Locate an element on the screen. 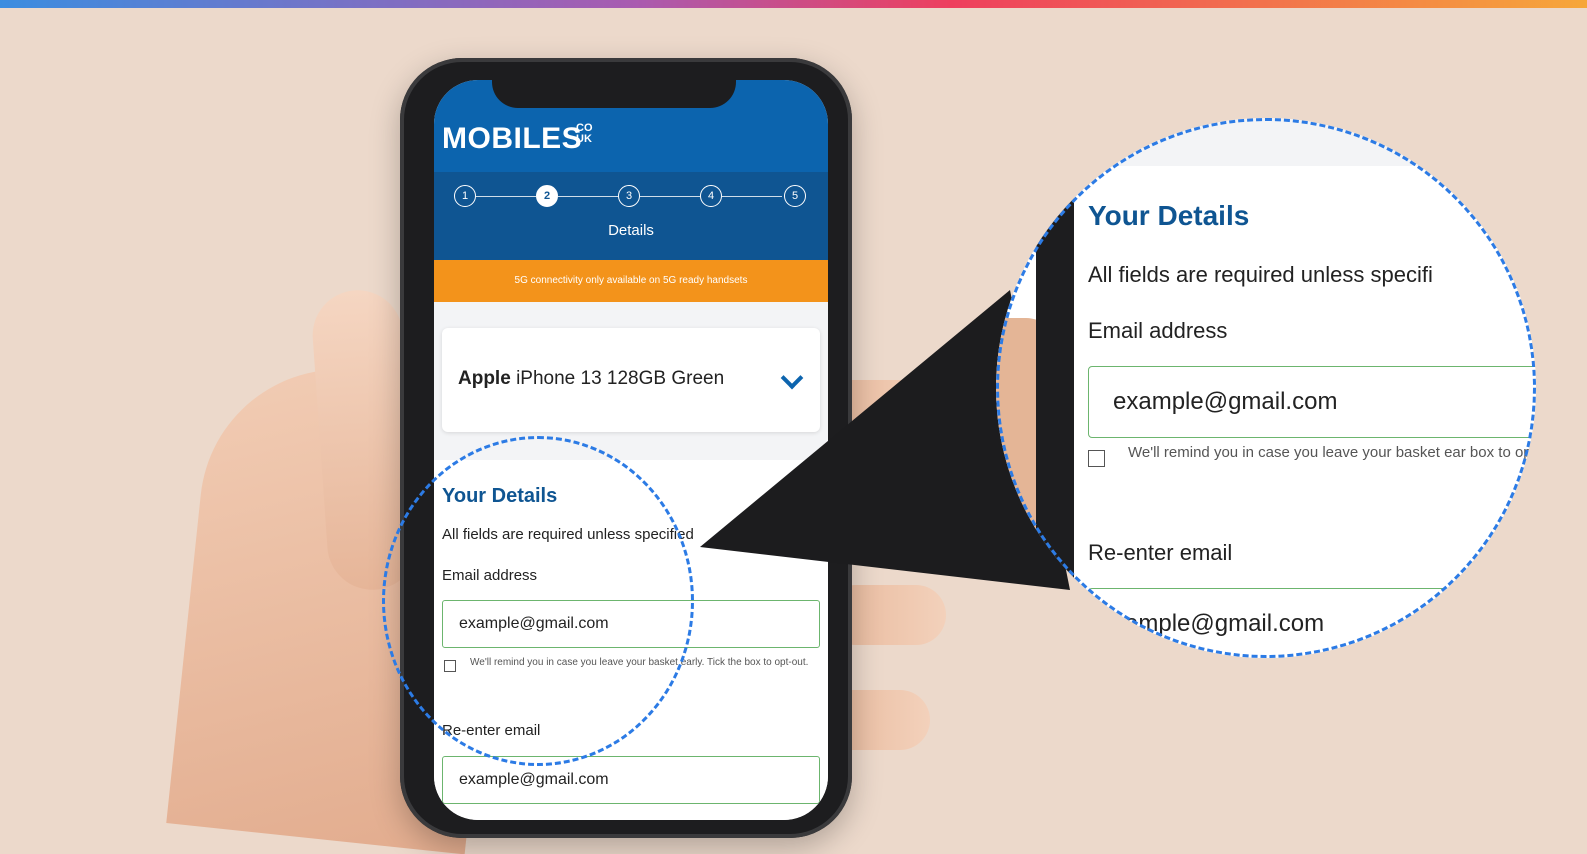  phone-notch is located at coordinates (614, 93).